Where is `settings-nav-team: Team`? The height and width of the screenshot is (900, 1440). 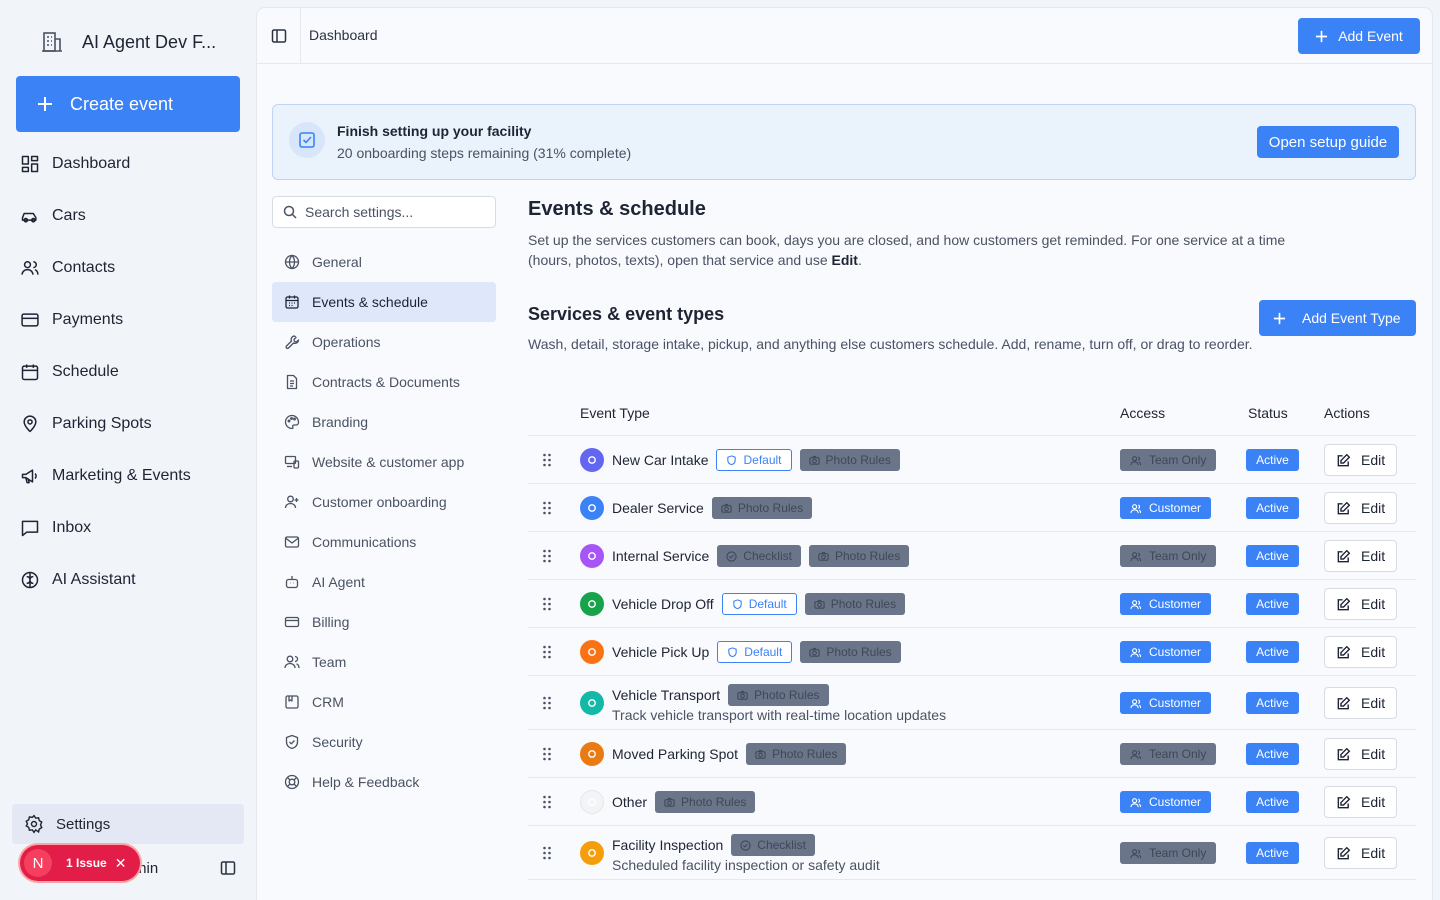
settings-nav-team: Team is located at coordinates (384, 662).